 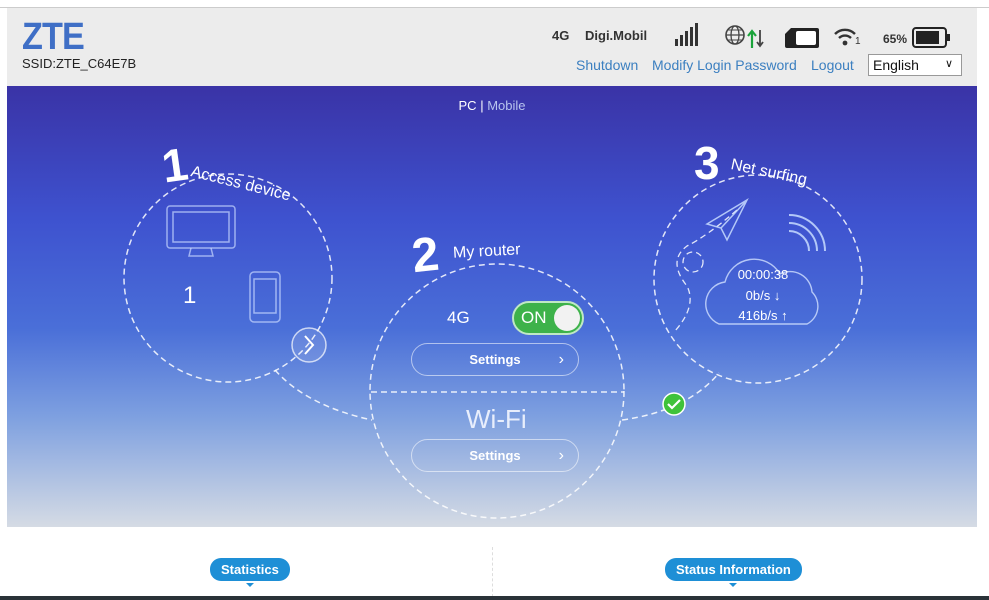 I want to click on ssid-label: SSID:ZTE_C64E7B, so click(x=79, y=63).